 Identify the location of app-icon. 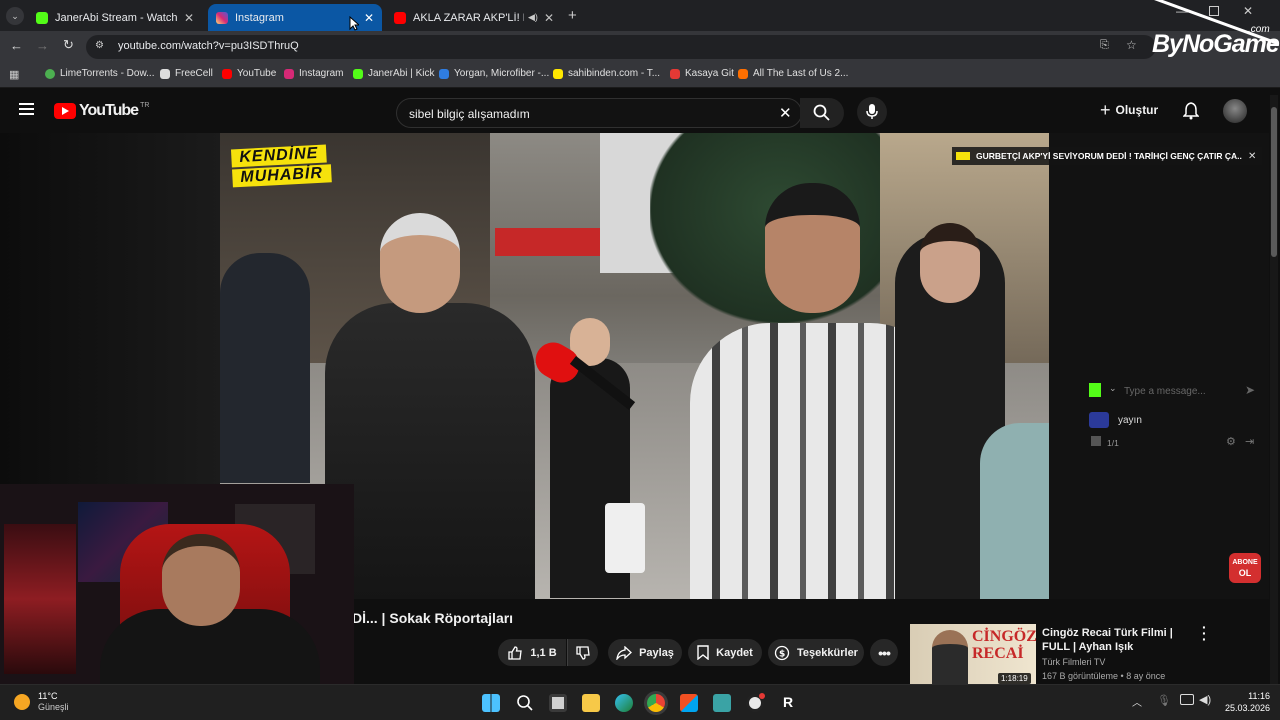
(722, 703).